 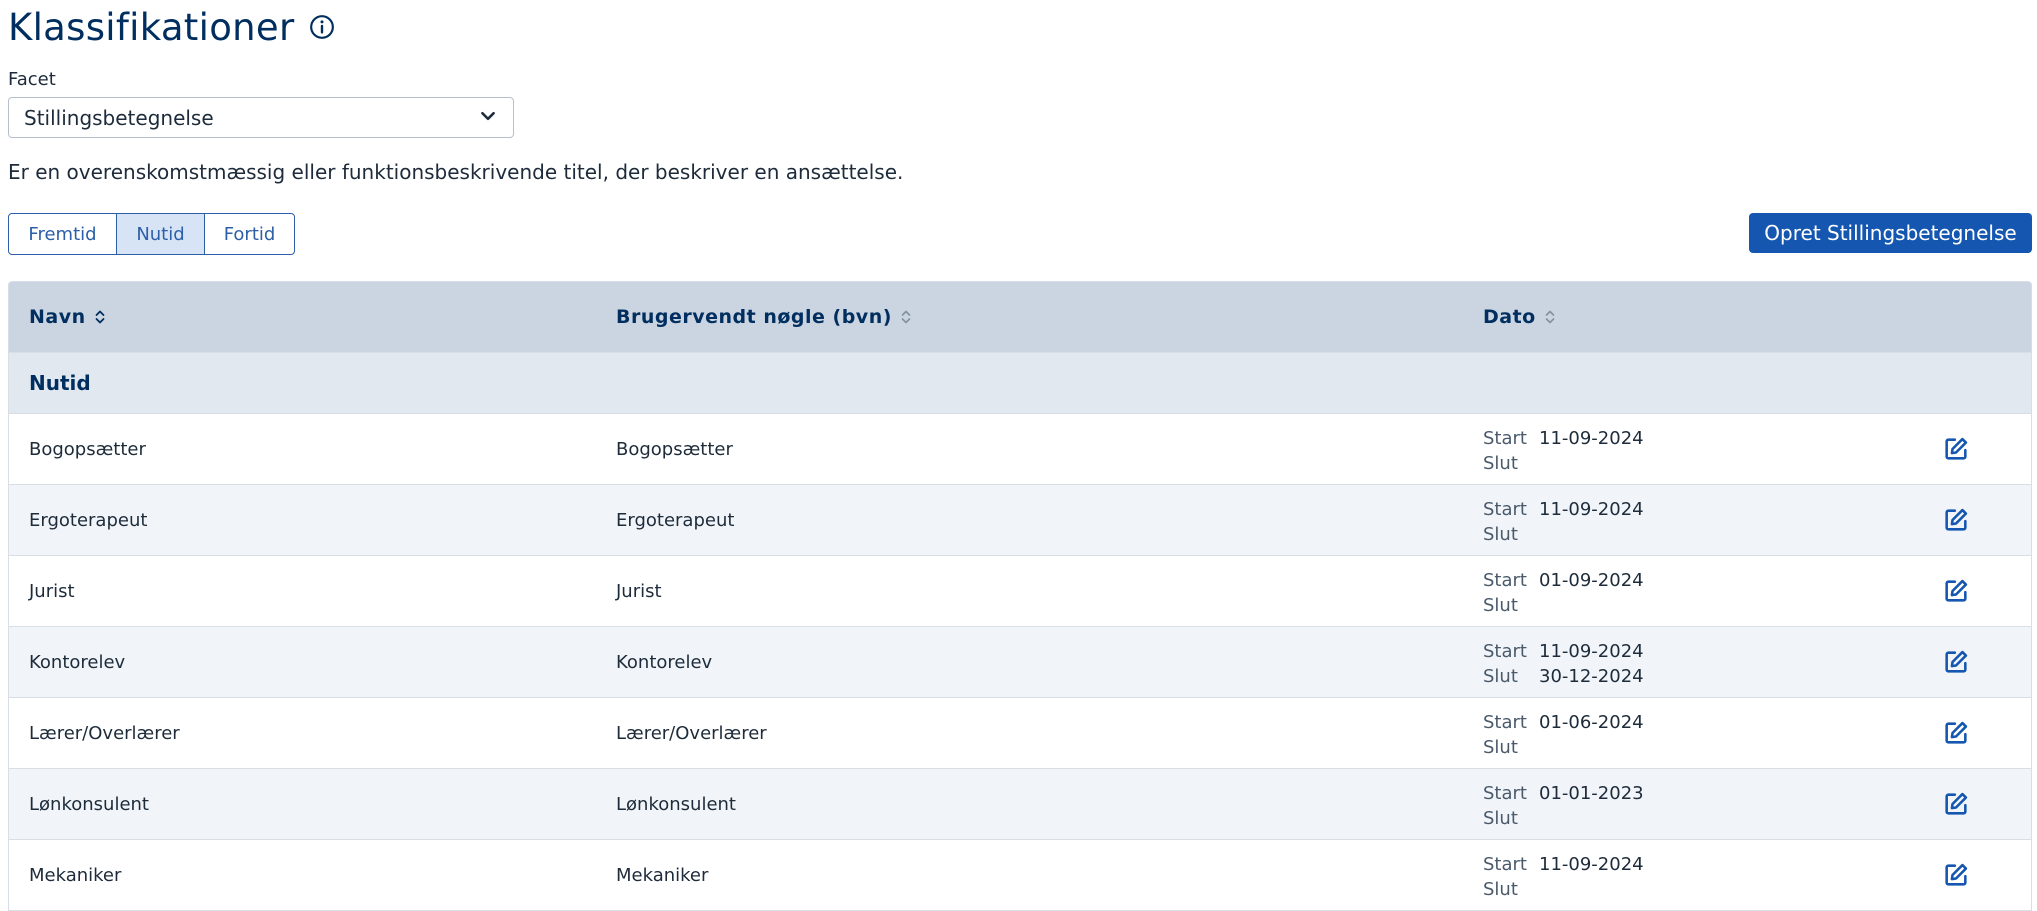 What do you see at coordinates (62, 234) in the screenshot?
I see `tab-fremtid: Fremtid` at bounding box center [62, 234].